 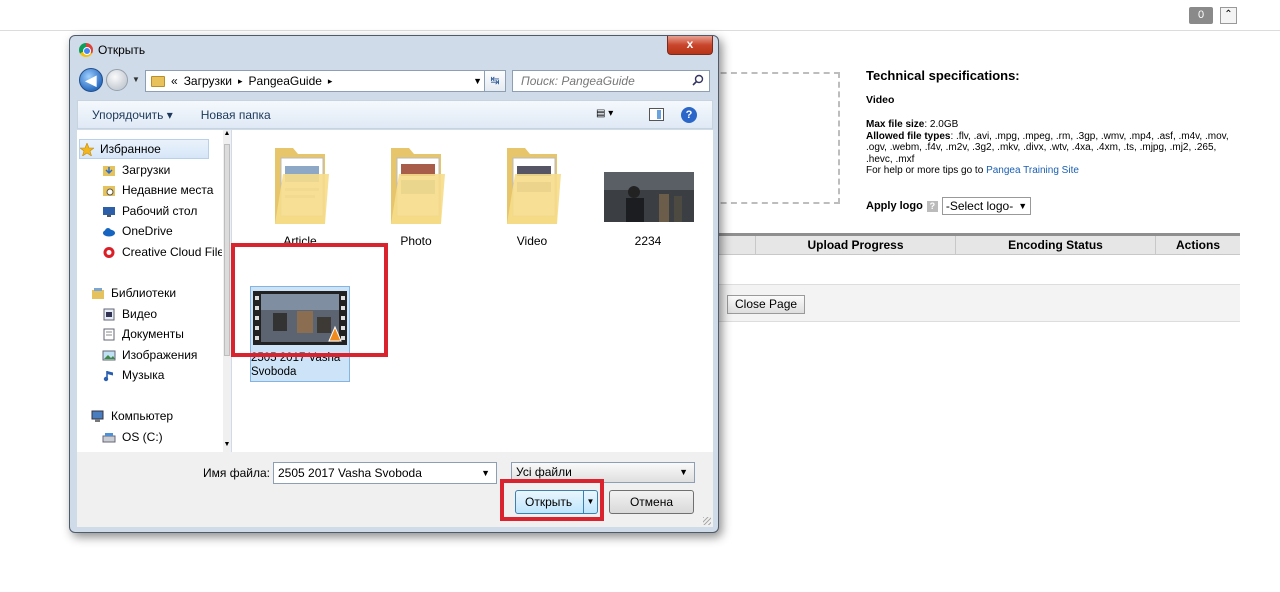 What do you see at coordinates (707, 521) in the screenshot?
I see `resize-grip` at bounding box center [707, 521].